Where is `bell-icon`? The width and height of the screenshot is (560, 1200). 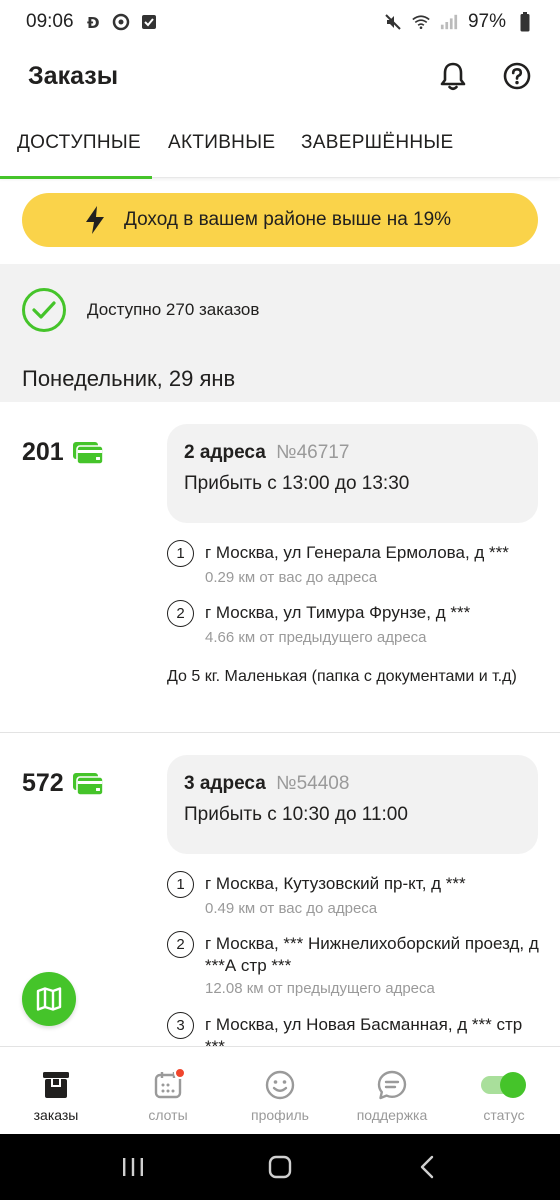 bell-icon is located at coordinates (453, 76).